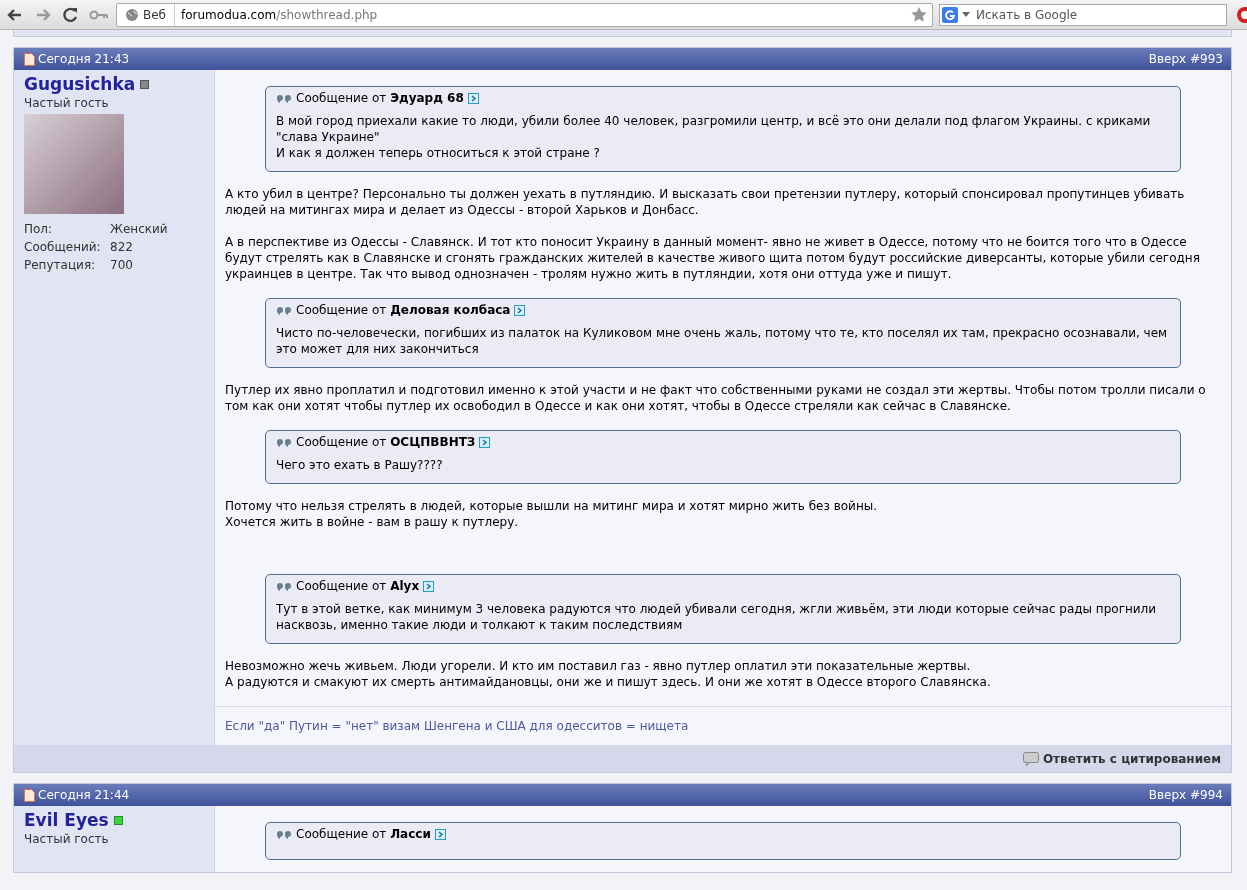  I want to click on post-text: Путлер их явно проплатил и подготовил именно к этой участи и не факт что собственными руками не создал эти жертвы. Чтобы потом тролли писали о том как они хотят чтобы путлер их освободил в Одессе и как они хотят, чтобы в Одессе стреляли как сейчас в Славянске., so click(716, 398).